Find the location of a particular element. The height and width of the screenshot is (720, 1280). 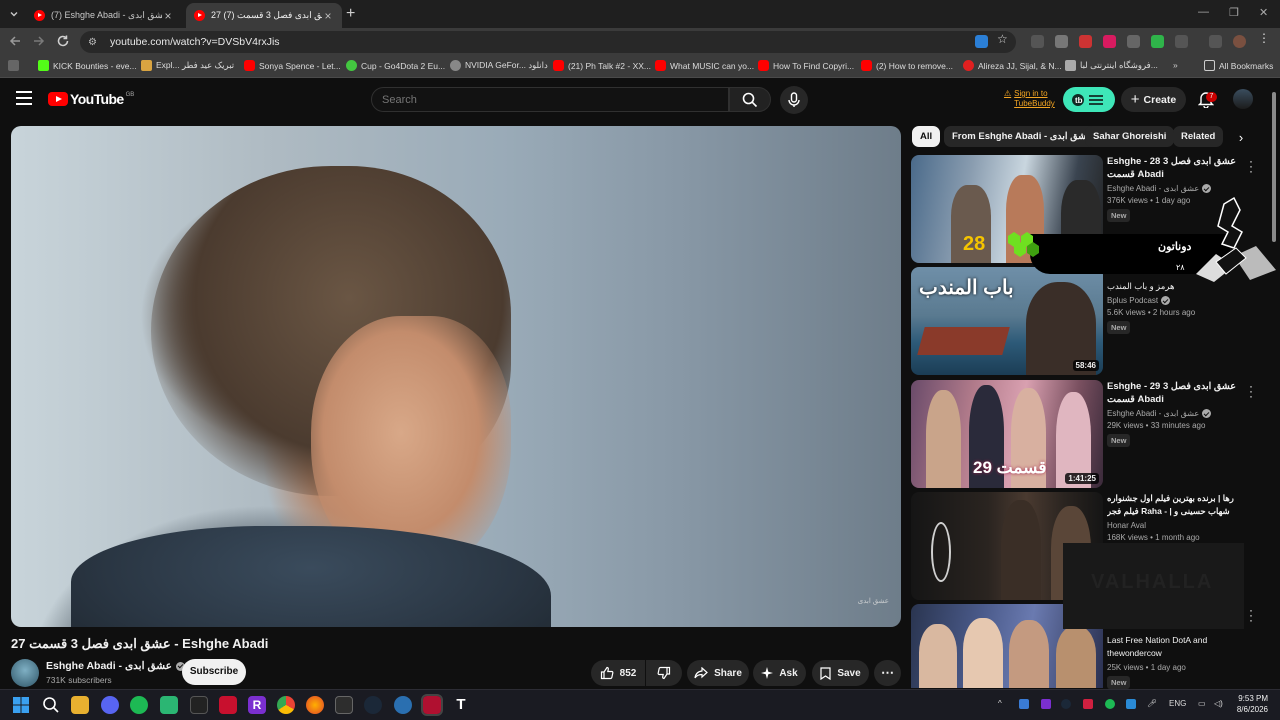

app-blue-icon is located at coordinates (403, 705).